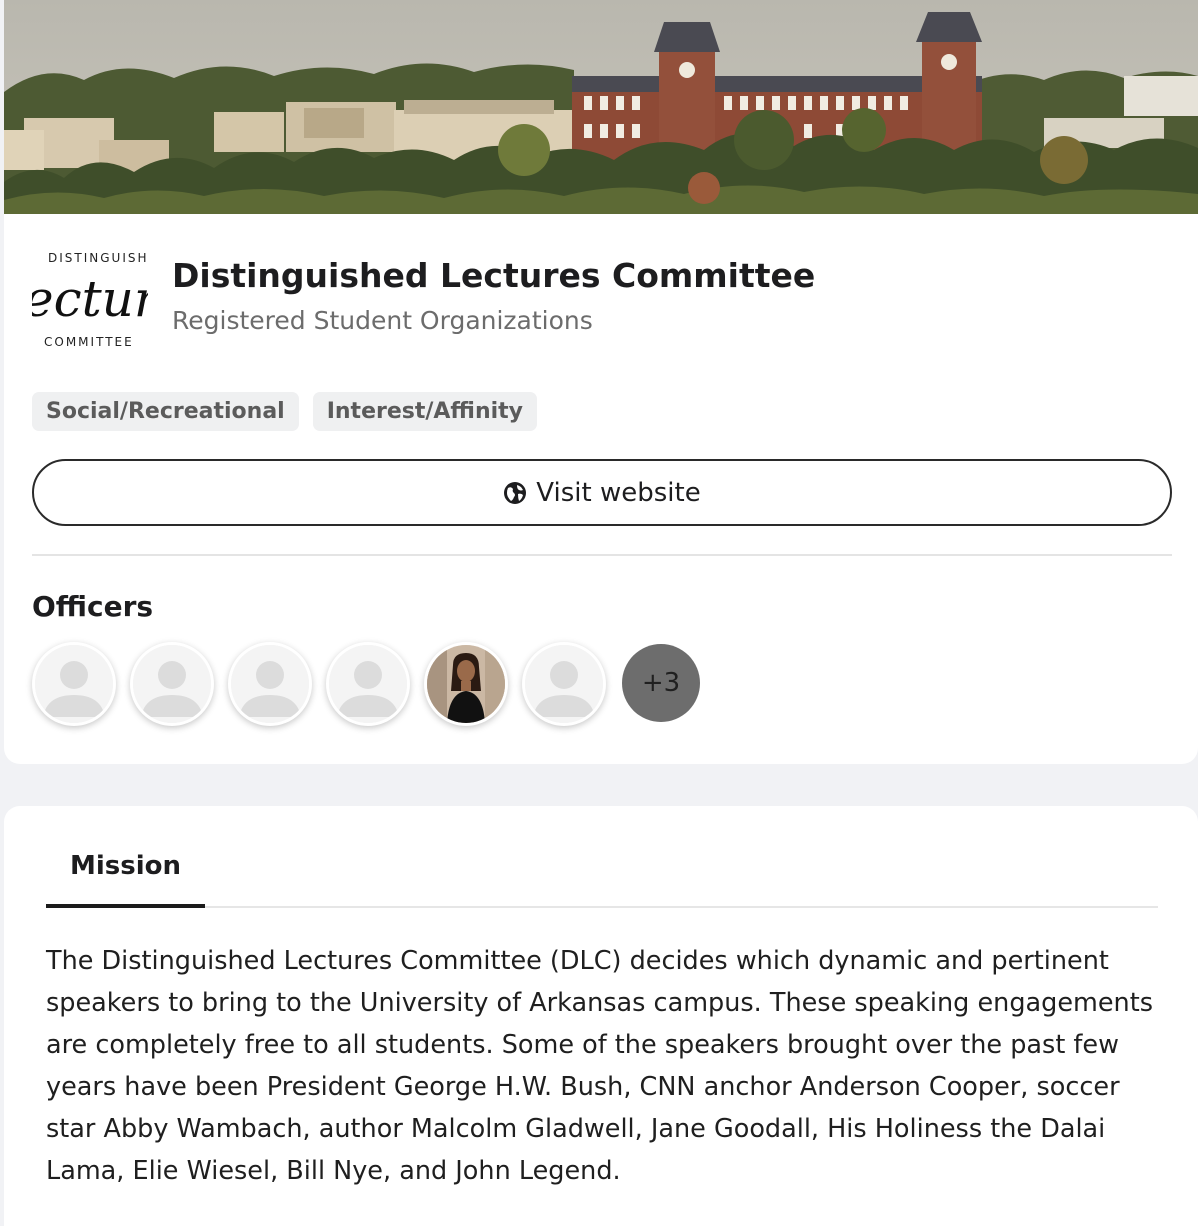 This screenshot has width=1198, height=1226. Describe the element at coordinates (494, 275) in the screenshot. I see `organization-name: Distinguished Lectures Committee` at that location.